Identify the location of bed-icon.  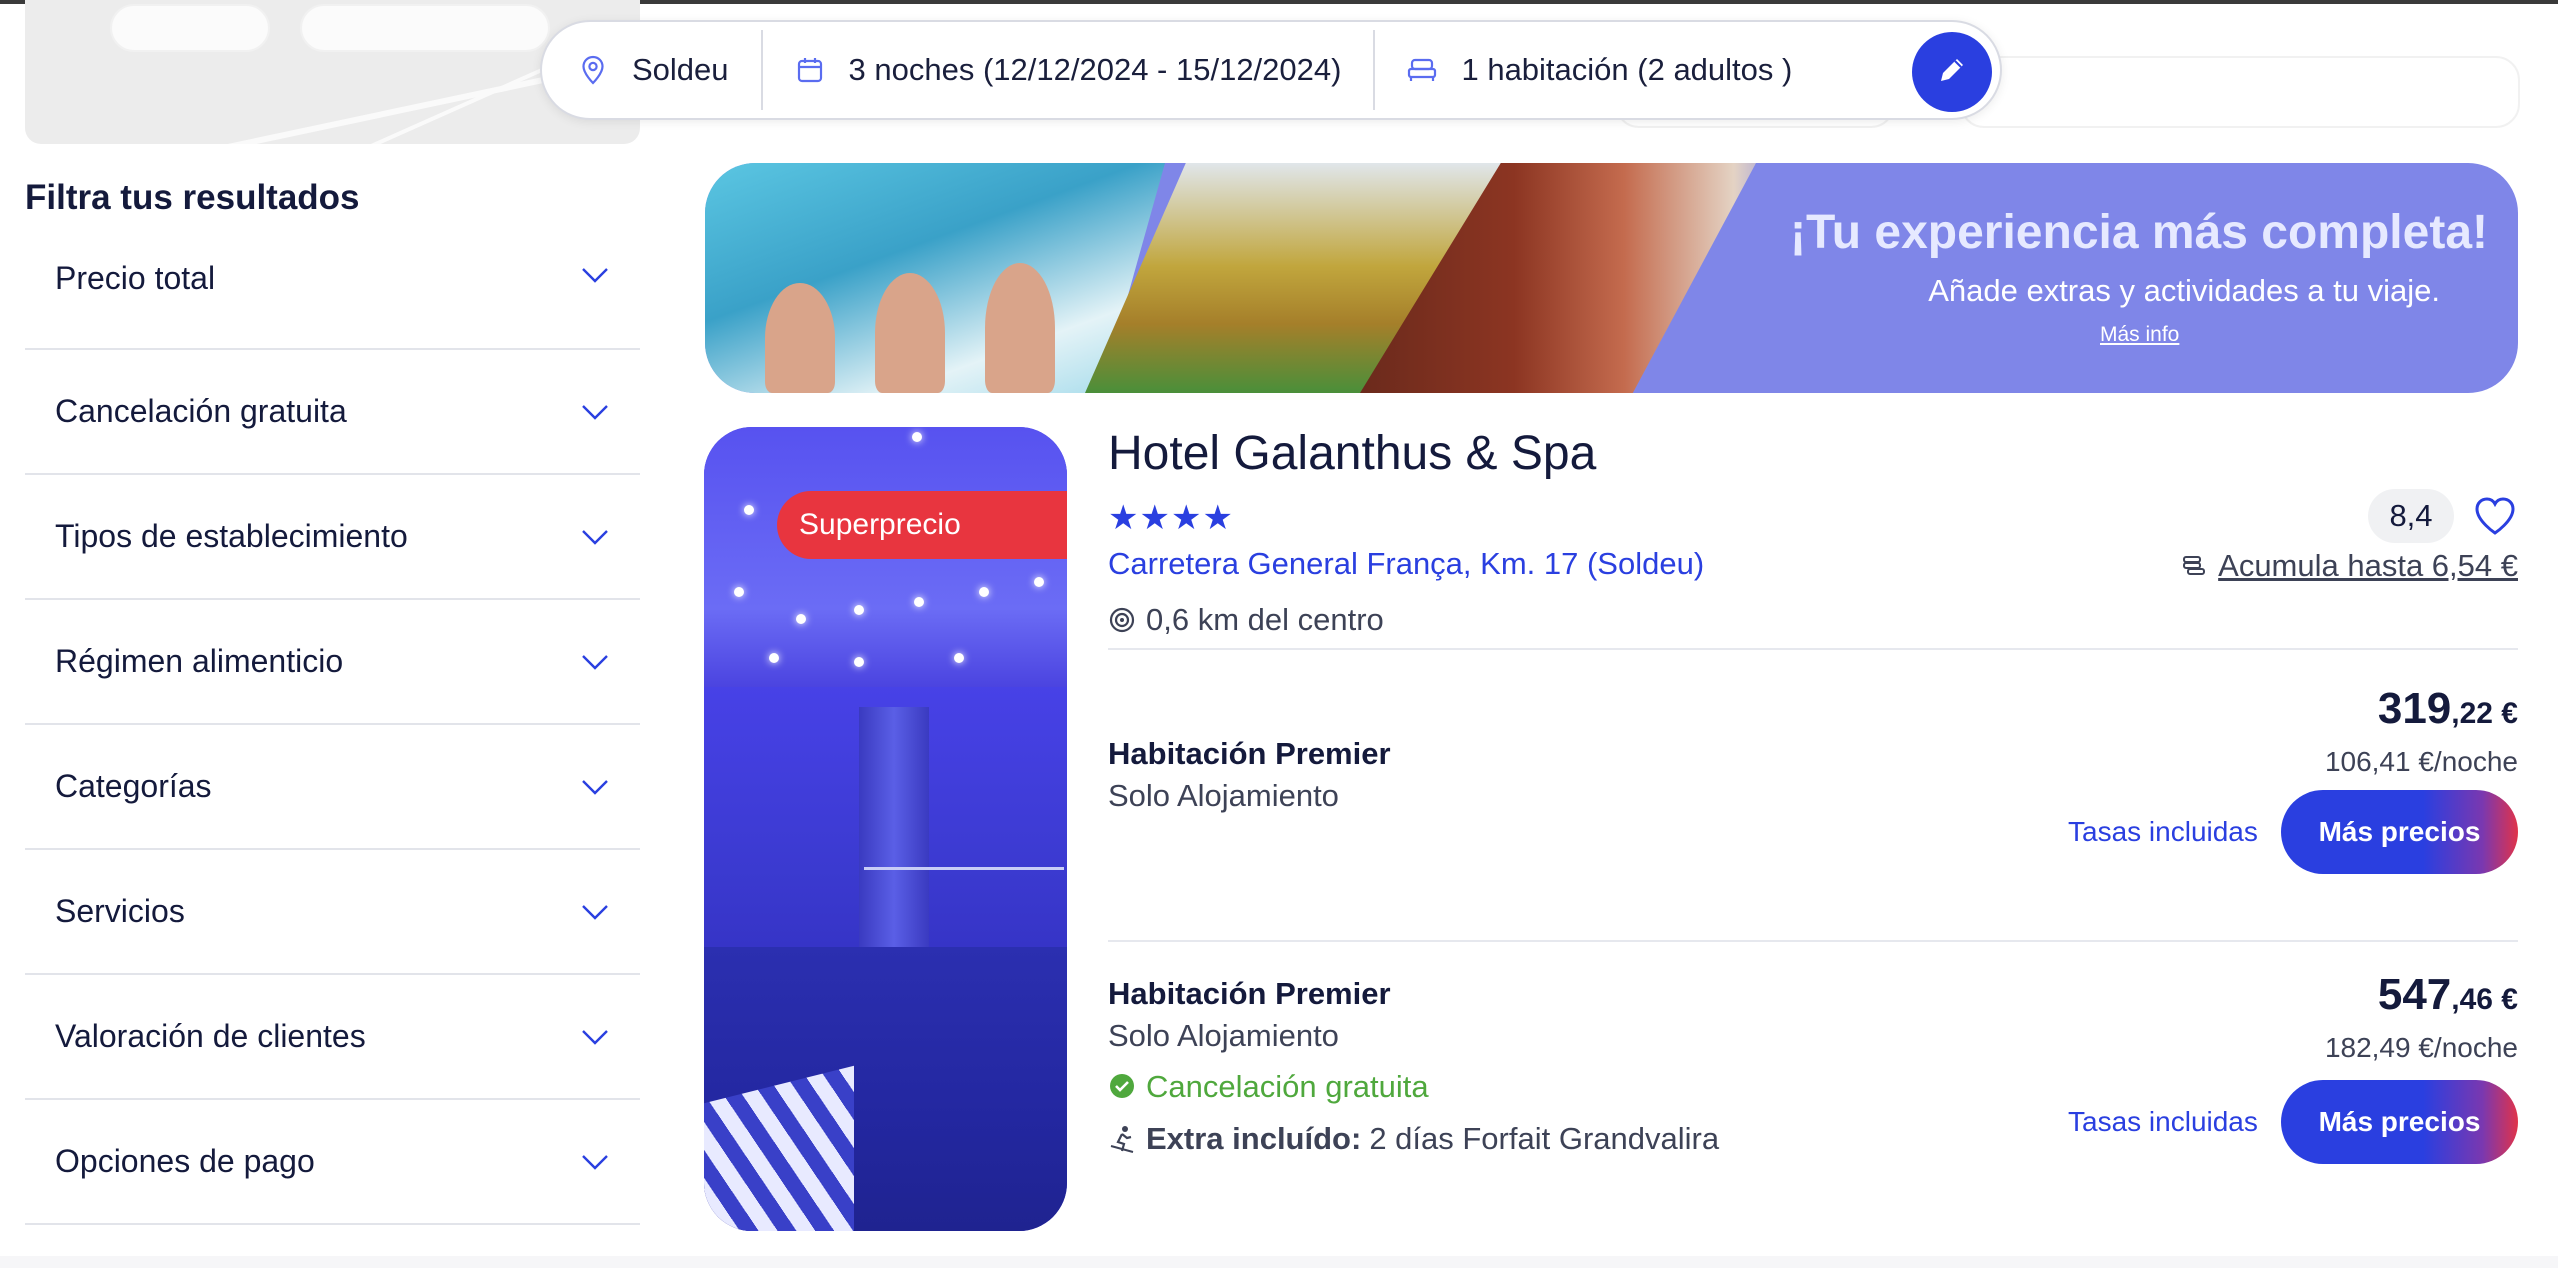
(1422, 70).